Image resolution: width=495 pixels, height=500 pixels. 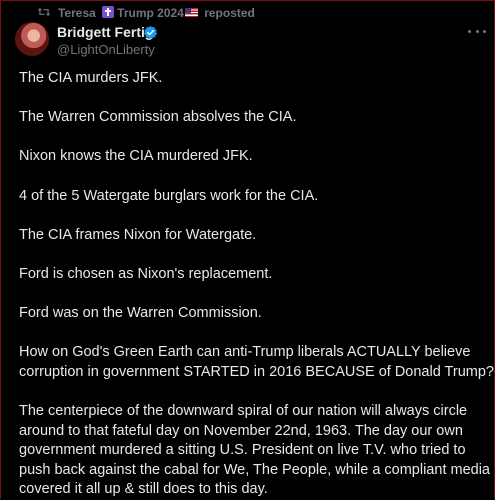 What do you see at coordinates (140, 313) in the screenshot?
I see `tweet-paragraph: Ford was on the Warren Commission.` at bounding box center [140, 313].